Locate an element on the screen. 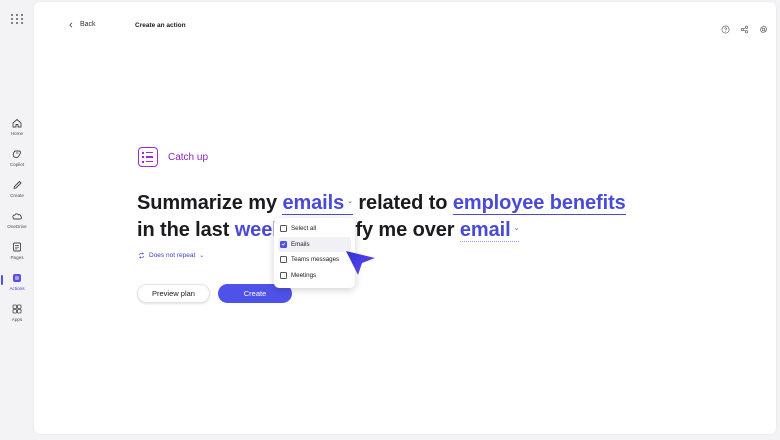  source-token: emails ⌄ is located at coordinates (317, 203).